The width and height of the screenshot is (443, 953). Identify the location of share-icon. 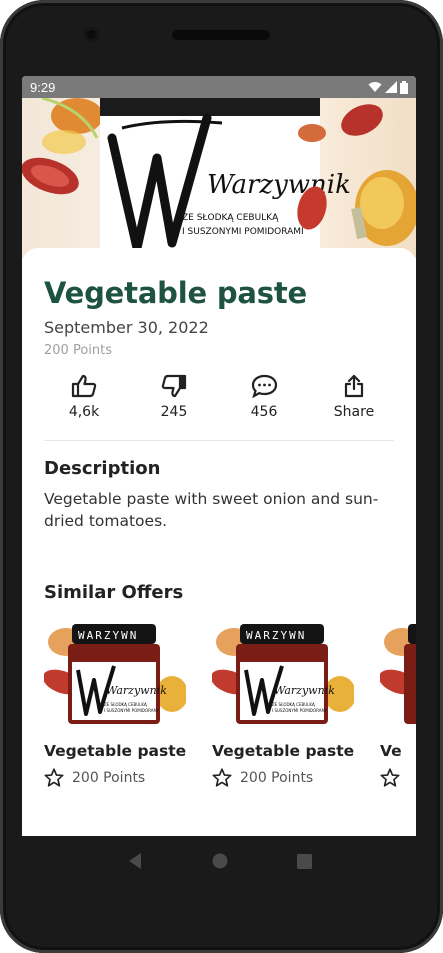
(354, 386).